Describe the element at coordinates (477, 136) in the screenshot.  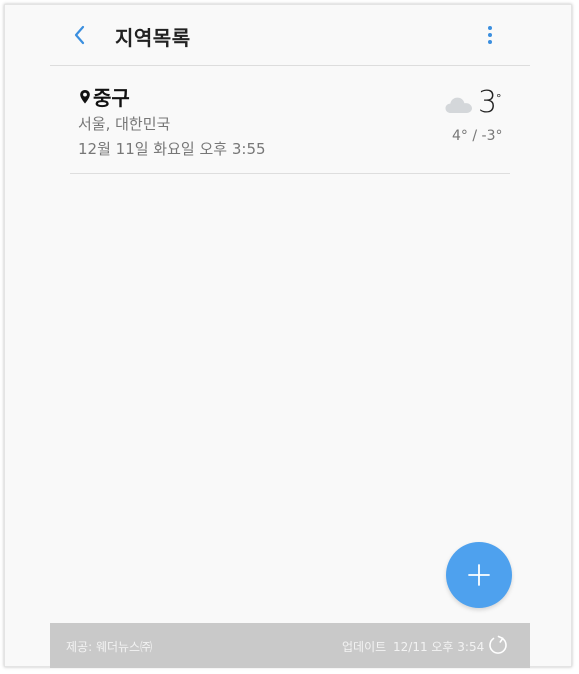
I see `high-low-temperature: 4° / -3°` at that location.